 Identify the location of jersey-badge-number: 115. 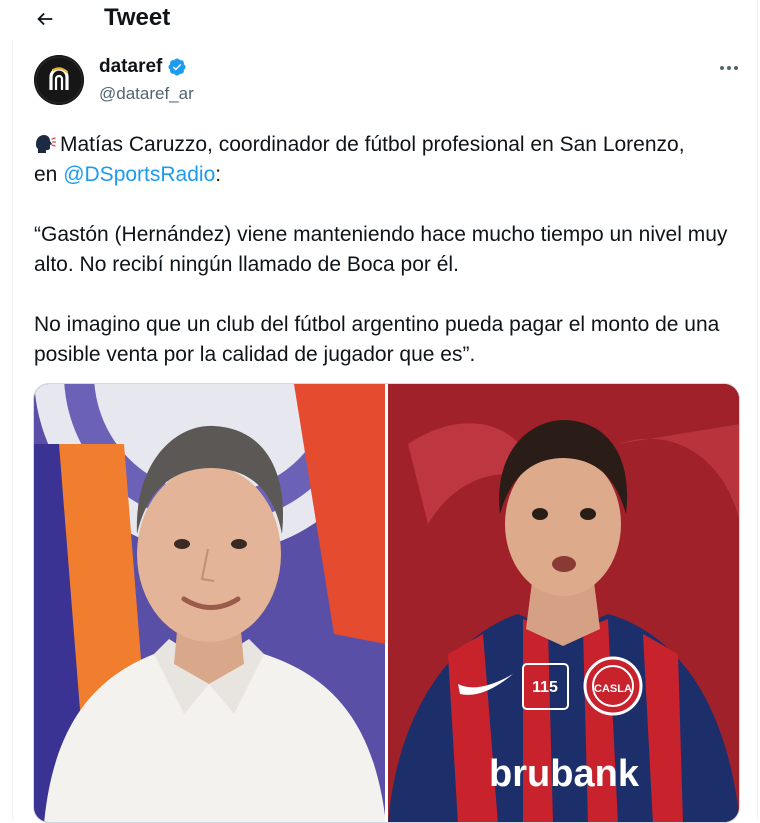
(545, 687).